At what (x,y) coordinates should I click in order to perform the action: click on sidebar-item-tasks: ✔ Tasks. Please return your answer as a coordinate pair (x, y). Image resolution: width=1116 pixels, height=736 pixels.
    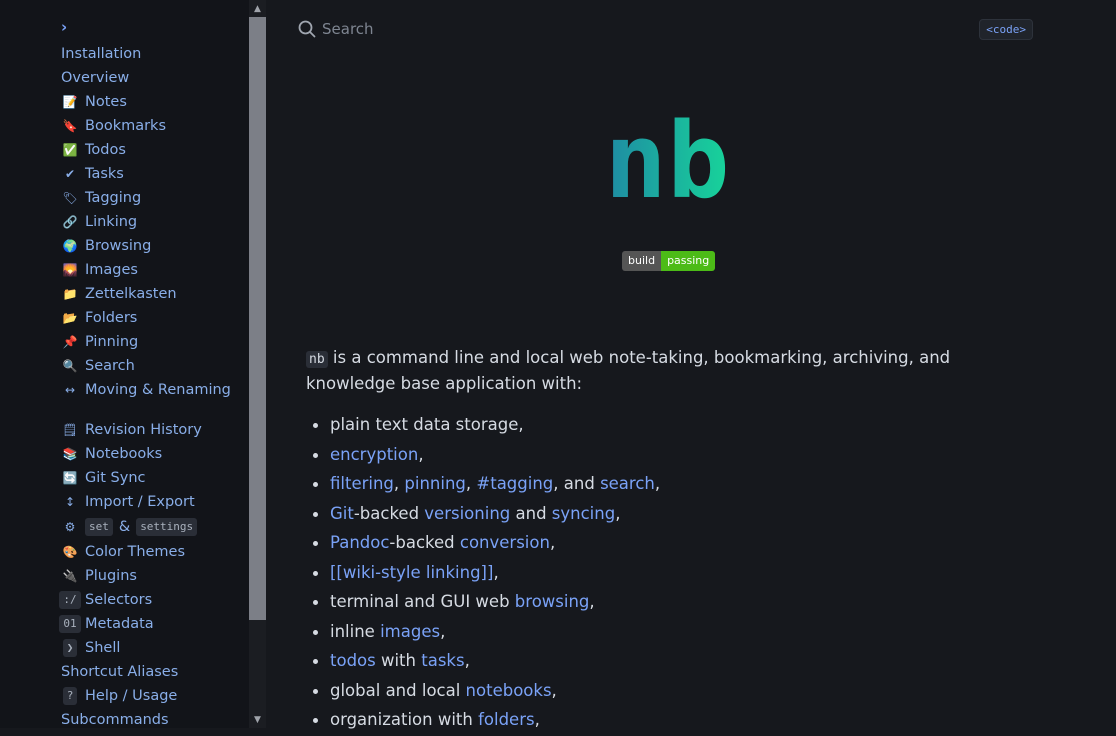
    Looking at the image, I should click on (154, 174).